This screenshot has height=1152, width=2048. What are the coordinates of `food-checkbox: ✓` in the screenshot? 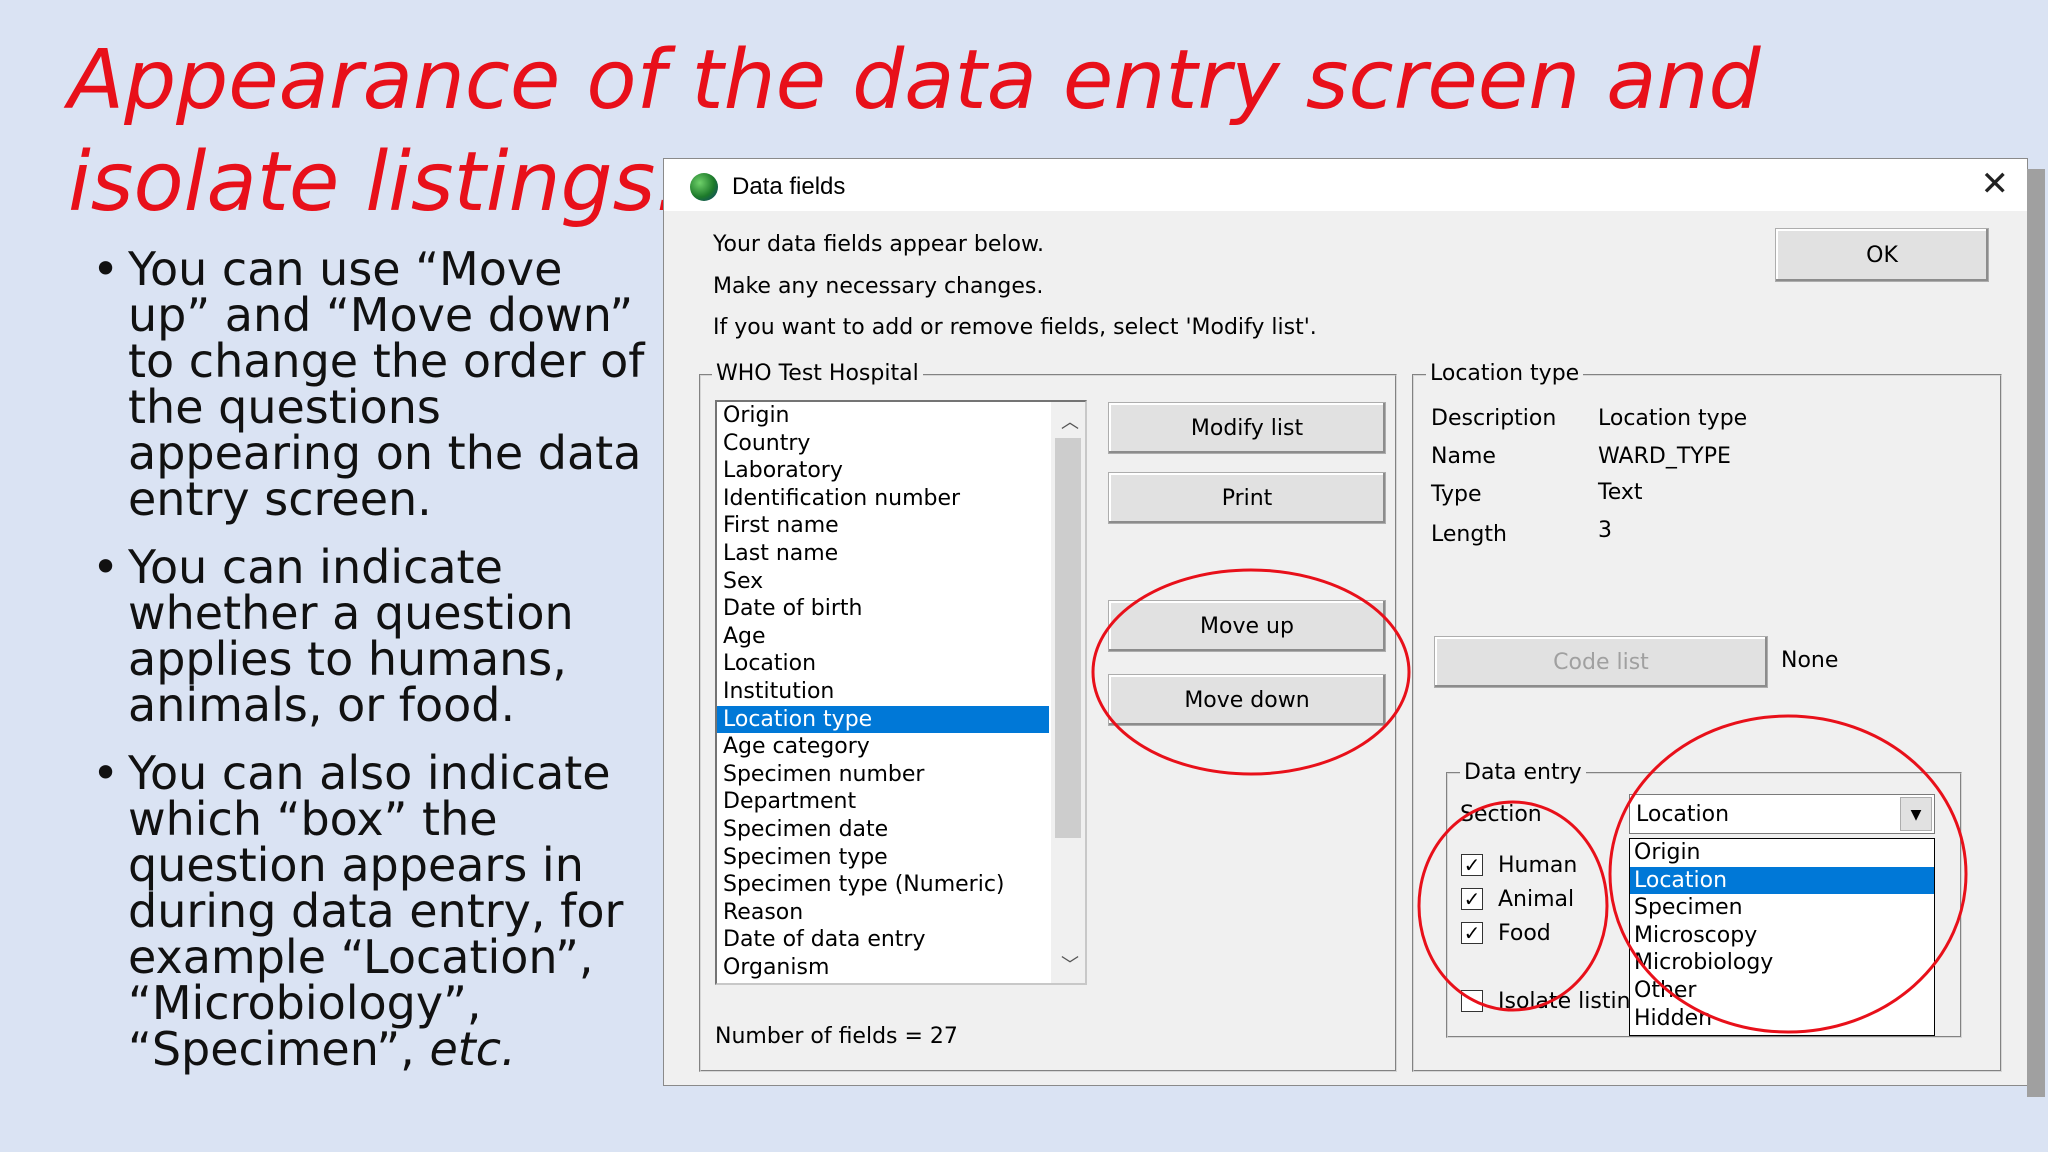 It's located at (1472, 933).